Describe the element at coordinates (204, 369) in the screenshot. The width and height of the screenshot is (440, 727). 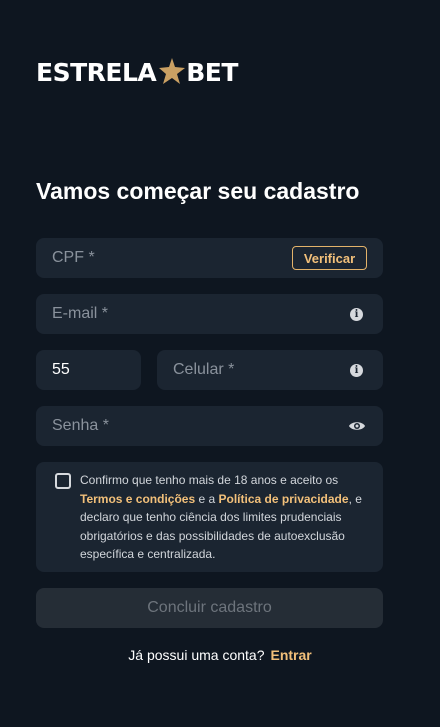
I see `phone-placeholder: Celular *` at that location.